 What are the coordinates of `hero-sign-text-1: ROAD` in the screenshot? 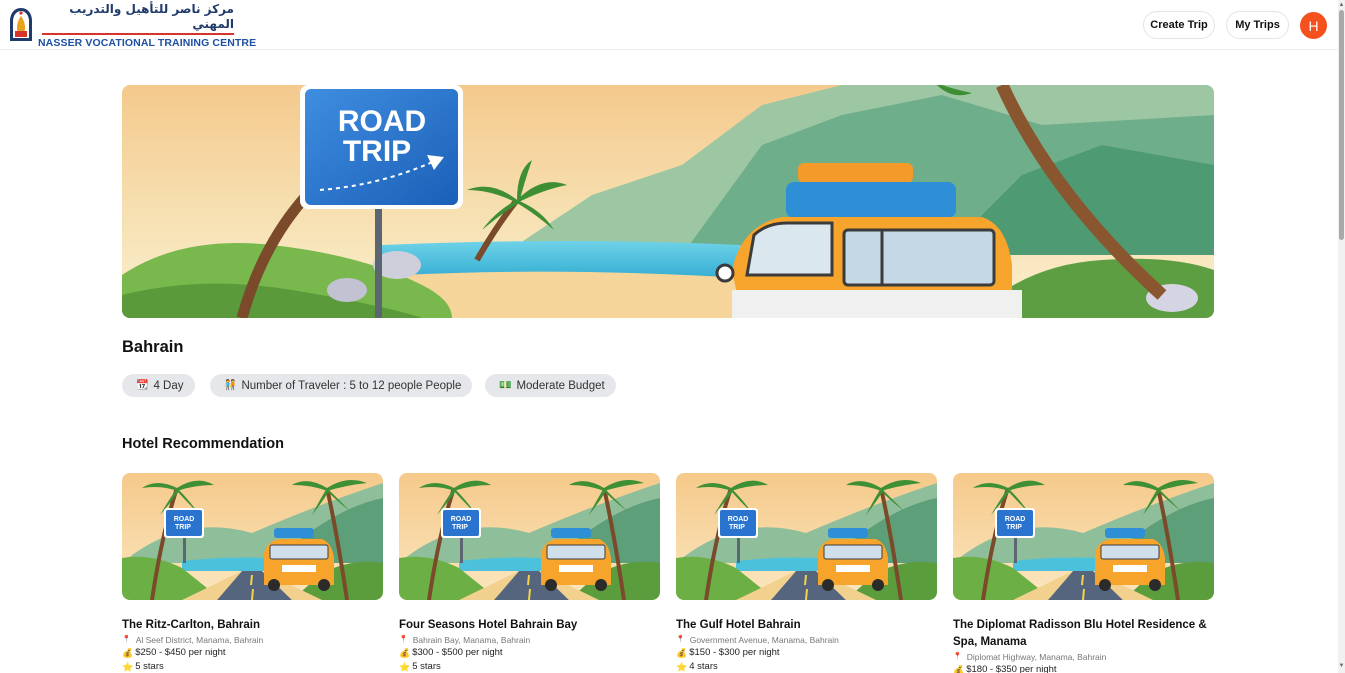 It's located at (382, 121).